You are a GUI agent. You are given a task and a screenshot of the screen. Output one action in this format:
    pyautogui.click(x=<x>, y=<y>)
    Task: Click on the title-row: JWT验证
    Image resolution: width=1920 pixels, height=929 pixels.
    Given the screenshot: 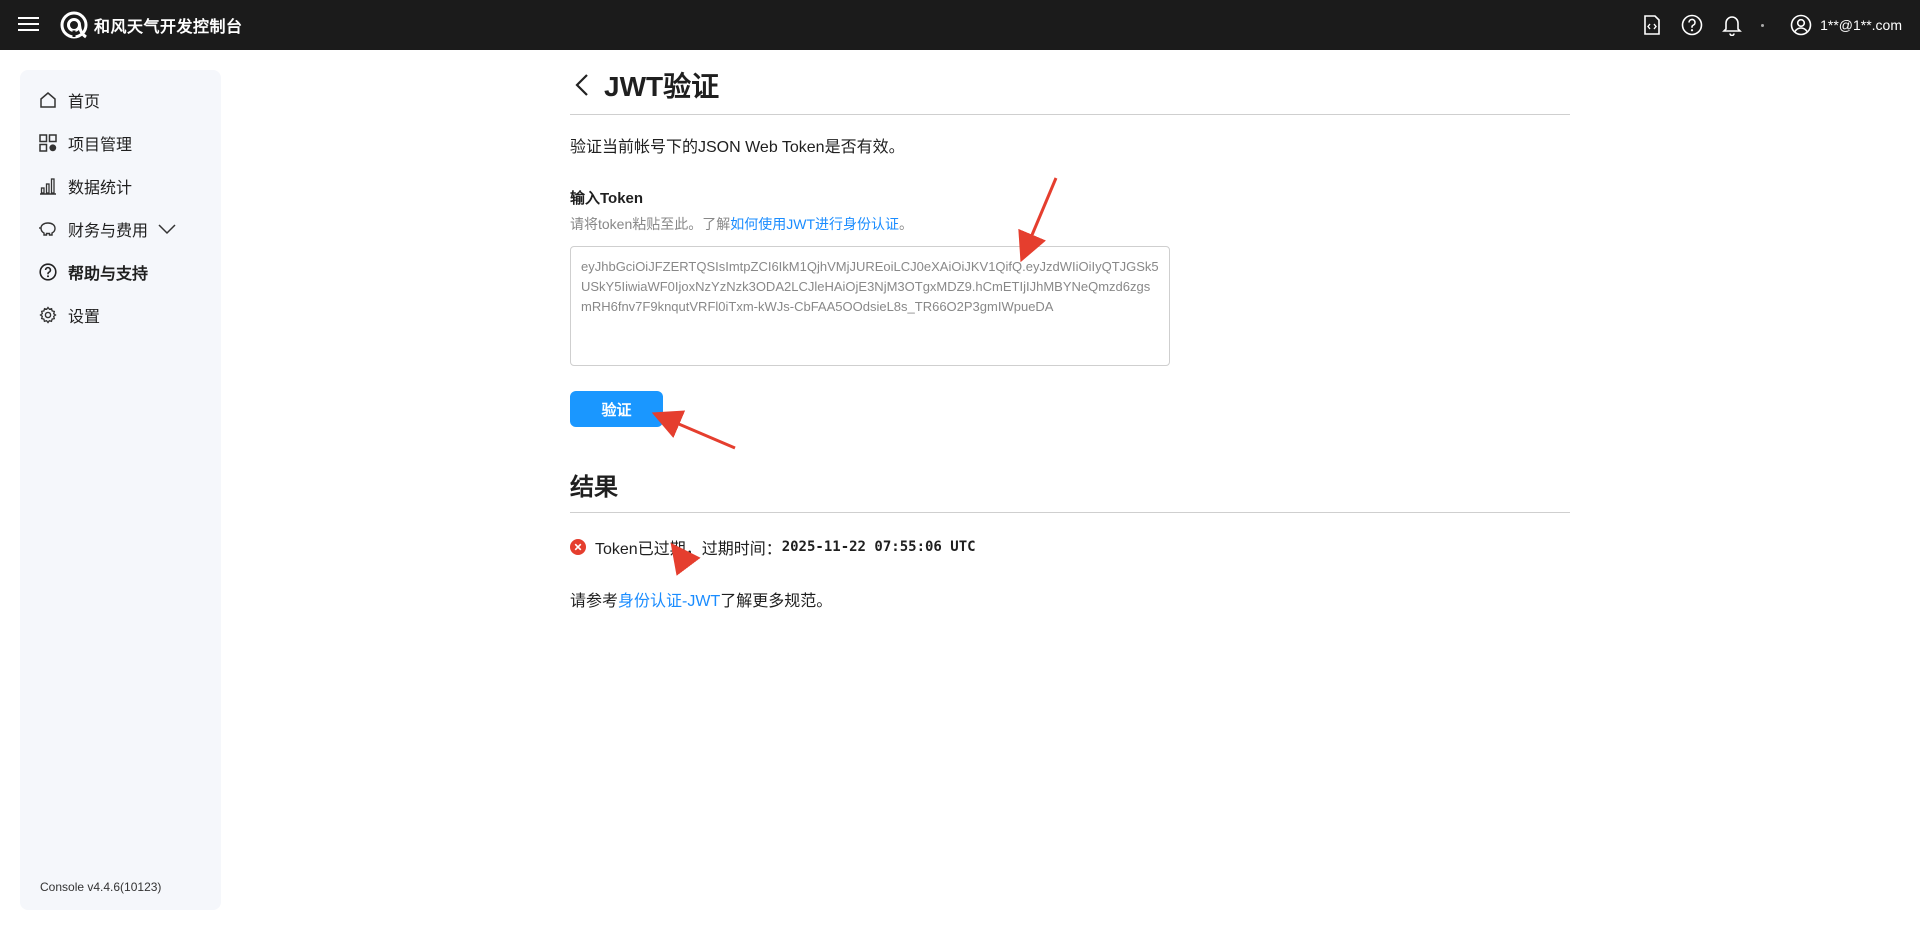 What is the action you would take?
    pyautogui.click(x=1070, y=85)
    